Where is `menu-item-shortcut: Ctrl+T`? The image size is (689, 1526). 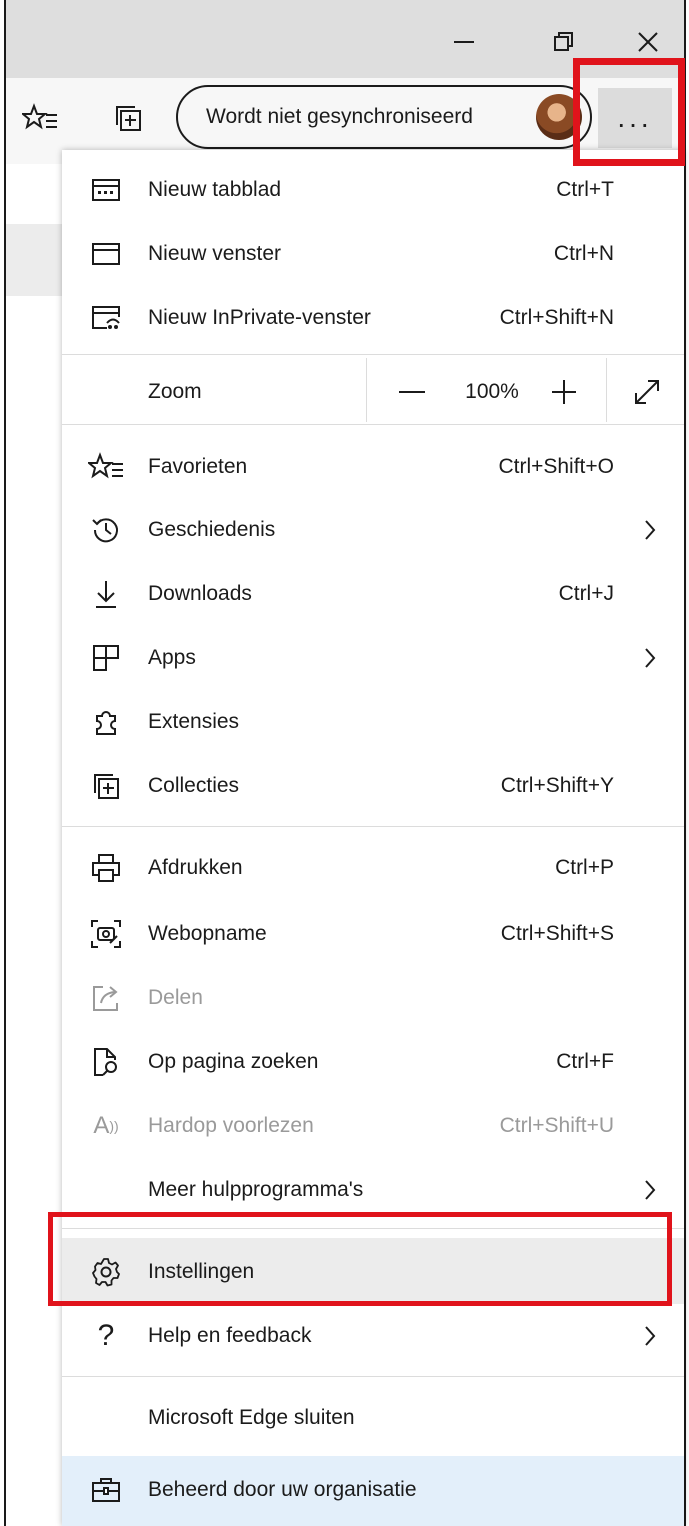
menu-item-shortcut: Ctrl+T is located at coordinates (585, 189).